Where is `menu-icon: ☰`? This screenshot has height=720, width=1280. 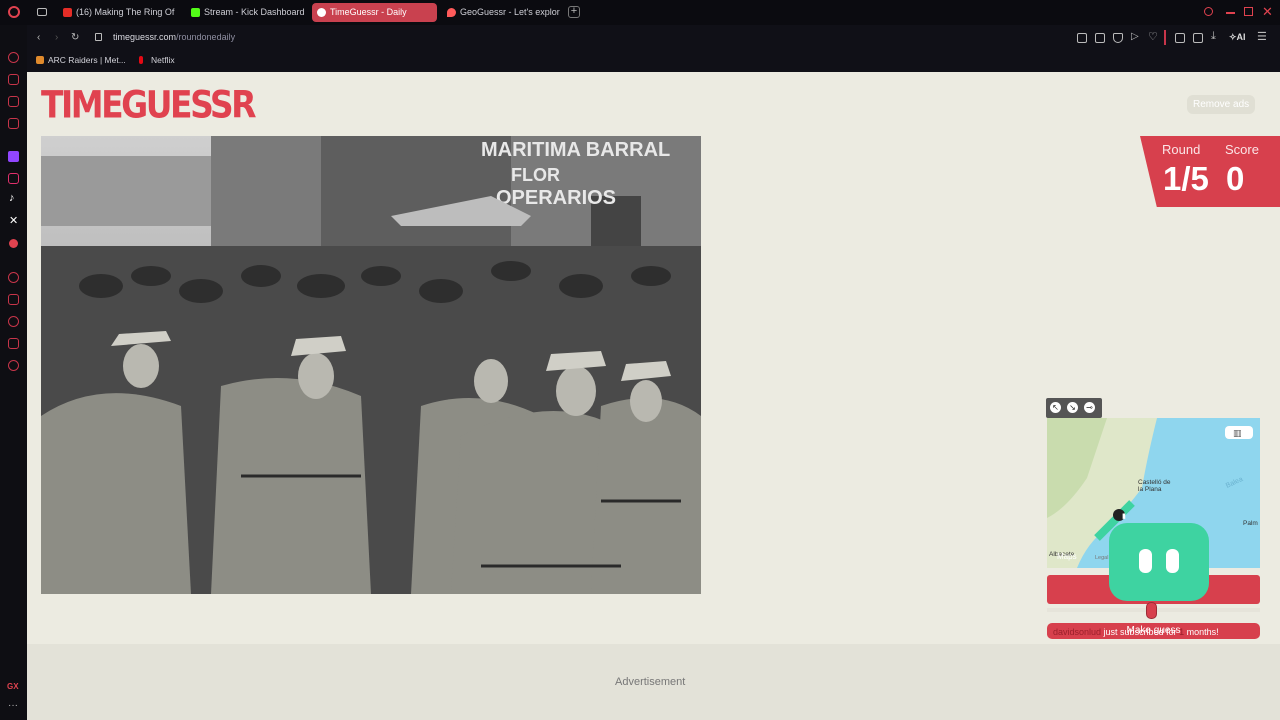 menu-icon: ☰ is located at coordinates (1262, 36).